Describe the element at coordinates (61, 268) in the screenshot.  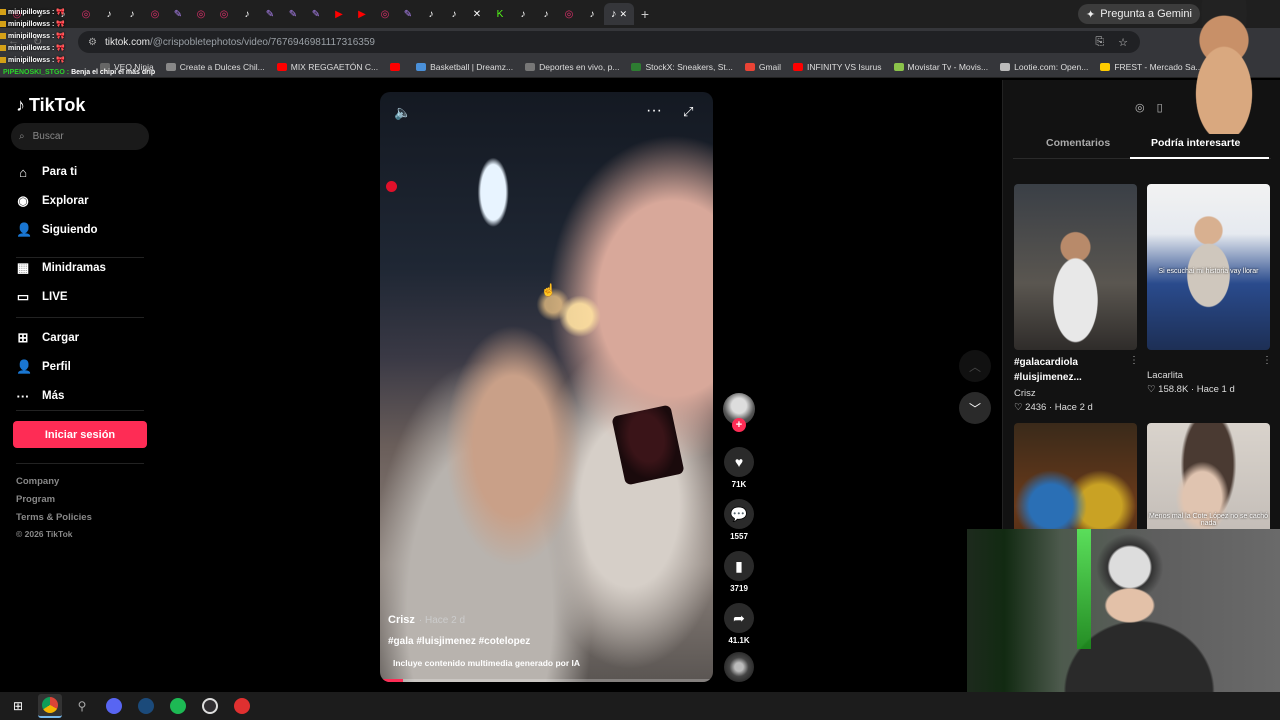
I see `sidebar-item-minidramas: ▦ Minidramas` at that location.